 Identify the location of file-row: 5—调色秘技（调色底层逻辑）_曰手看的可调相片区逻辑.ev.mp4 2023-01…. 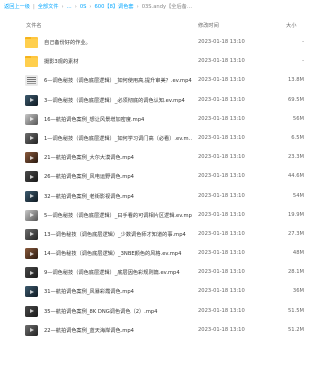
(160, 215).